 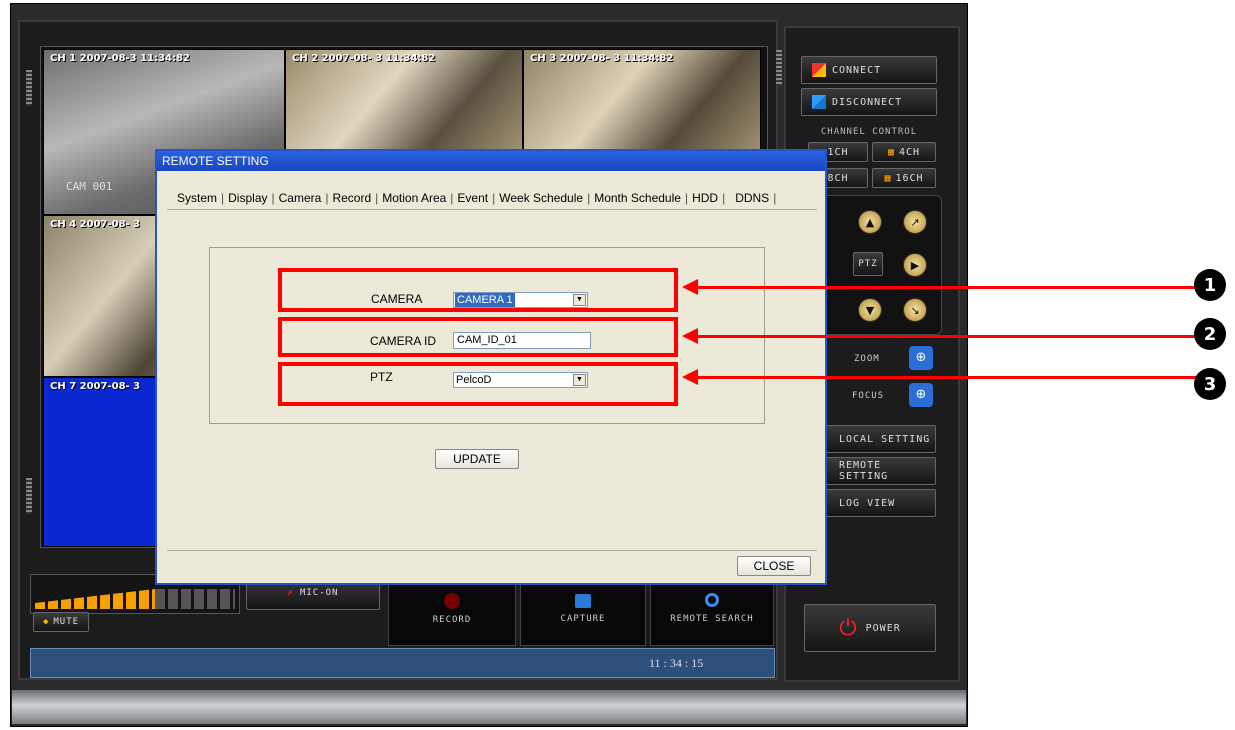 I want to click on ptz-down-right-button: ↘, so click(x=915, y=310).